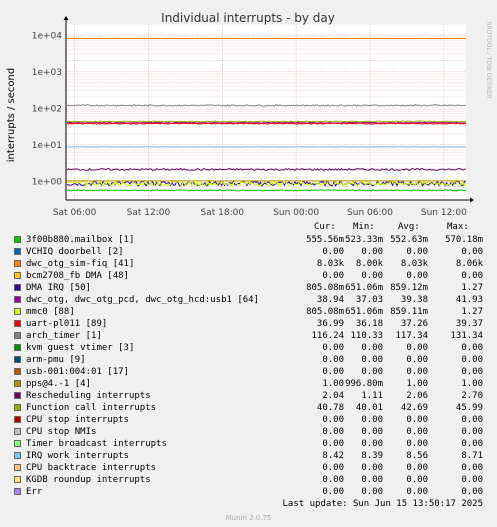 The image size is (497, 527). Describe the element at coordinates (59, 384) in the screenshot. I see `legend-label: pps@4.-1 [4]` at that location.